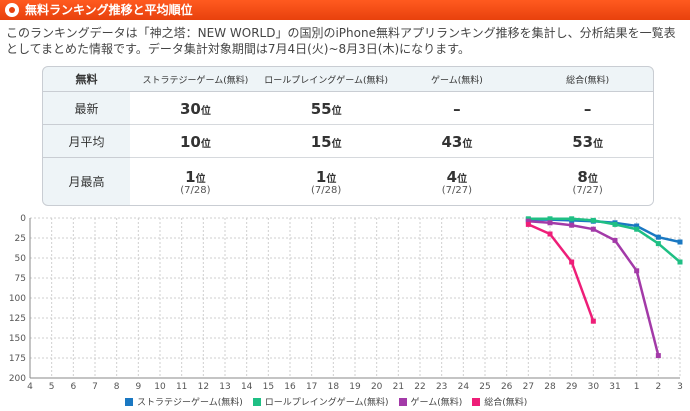 This screenshot has width=690, height=411. I want to click on table-row: 月最高 1位 (7/28) 1位 (7/28) 4位 (7/27) 8位 (7/27), so click(348, 181).